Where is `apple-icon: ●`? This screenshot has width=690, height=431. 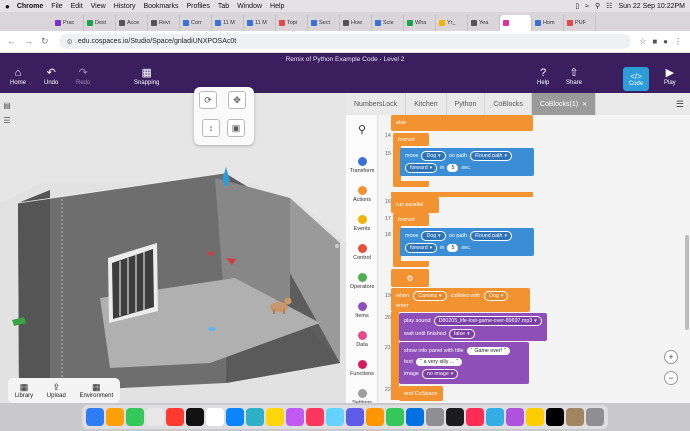 apple-icon: ● is located at coordinates (7, 6).